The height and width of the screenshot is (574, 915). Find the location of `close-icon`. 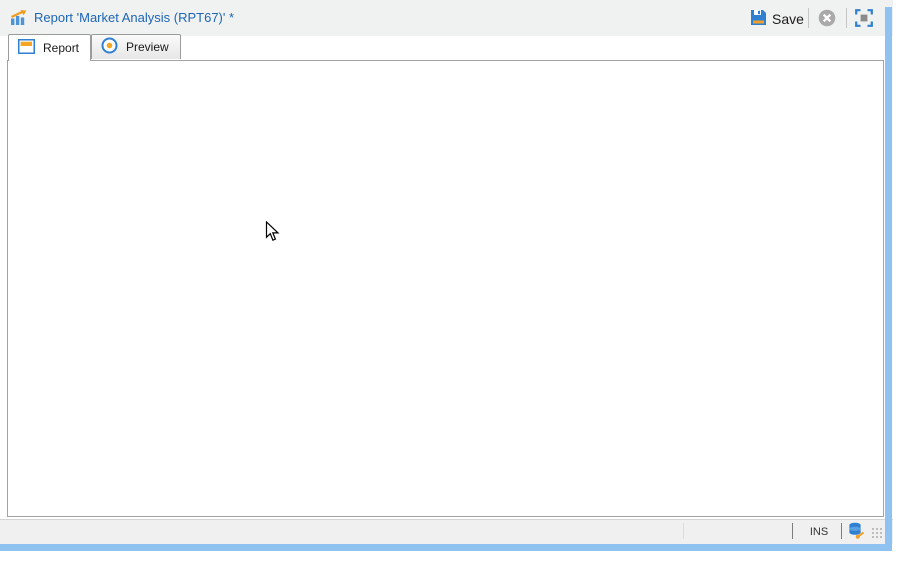

close-icon is located at coordinates (827, 19).